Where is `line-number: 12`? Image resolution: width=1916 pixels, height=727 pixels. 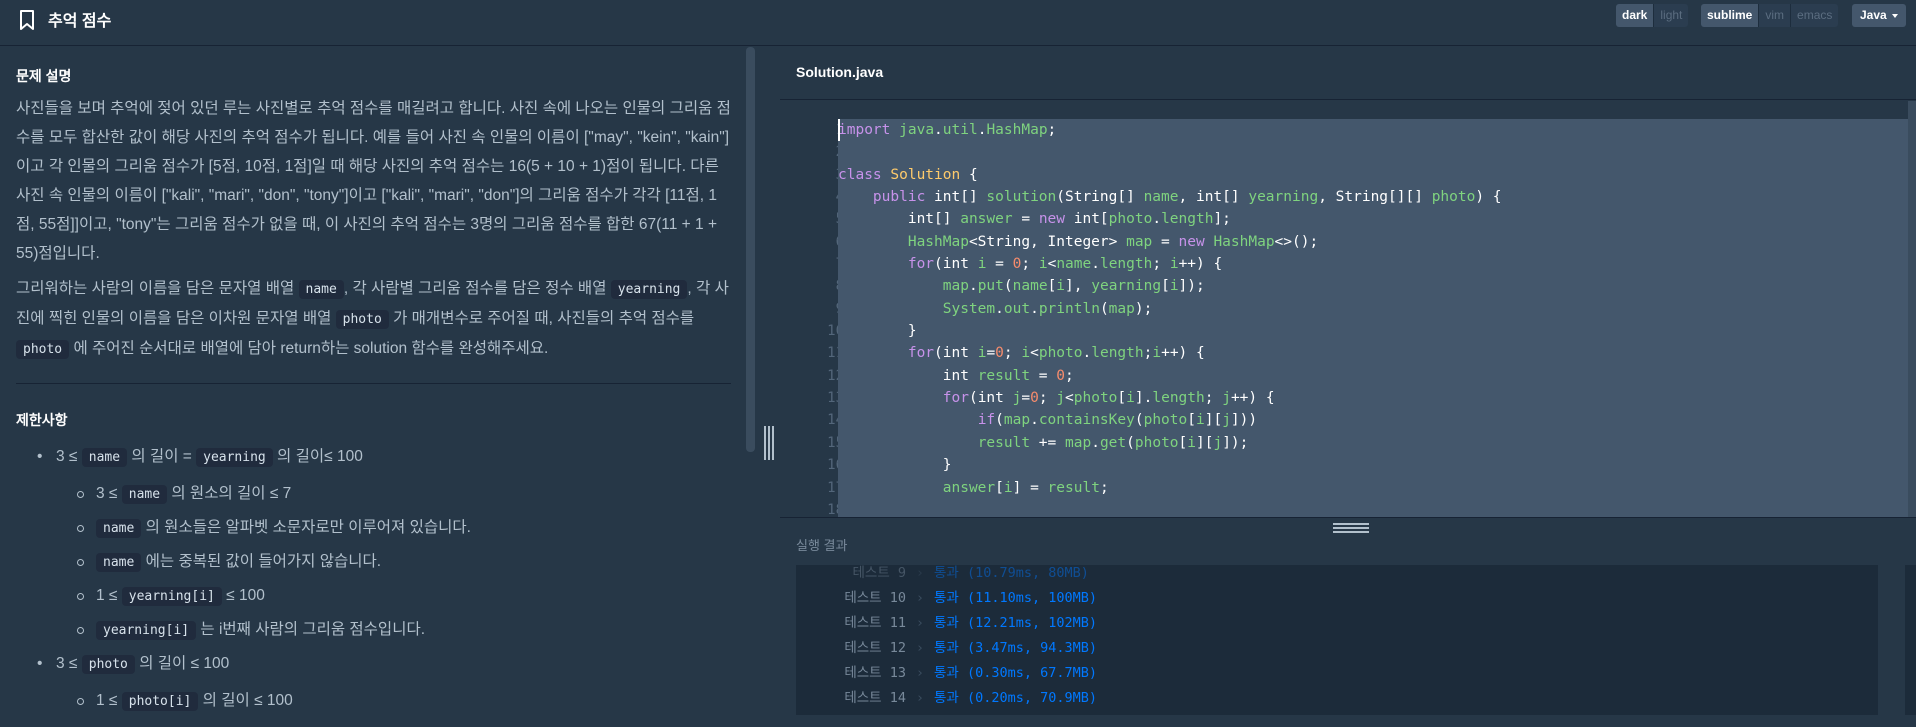
line-number: 12 is located at coordinates (835, 375).